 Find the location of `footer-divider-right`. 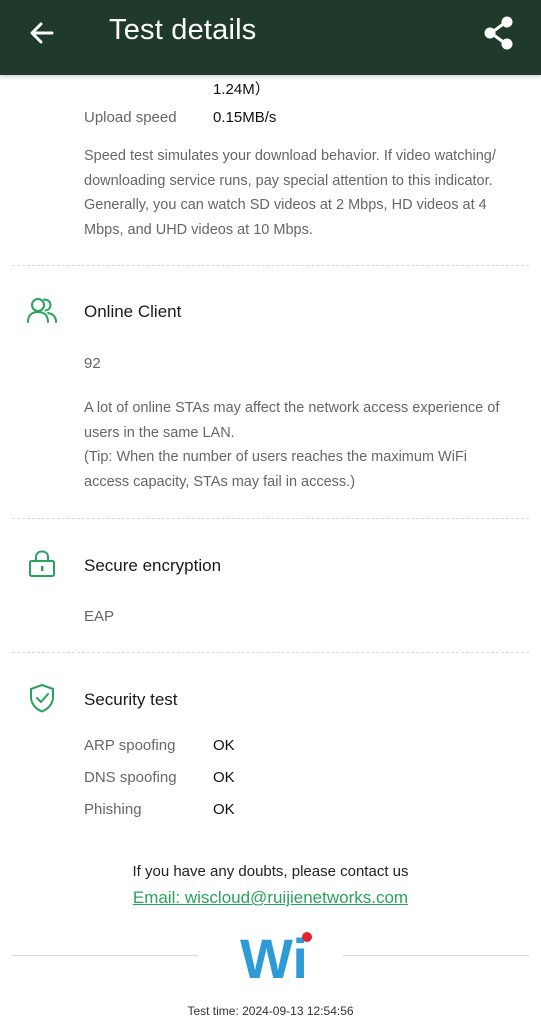

footer-divider-right is located at coordinates (436, 955).